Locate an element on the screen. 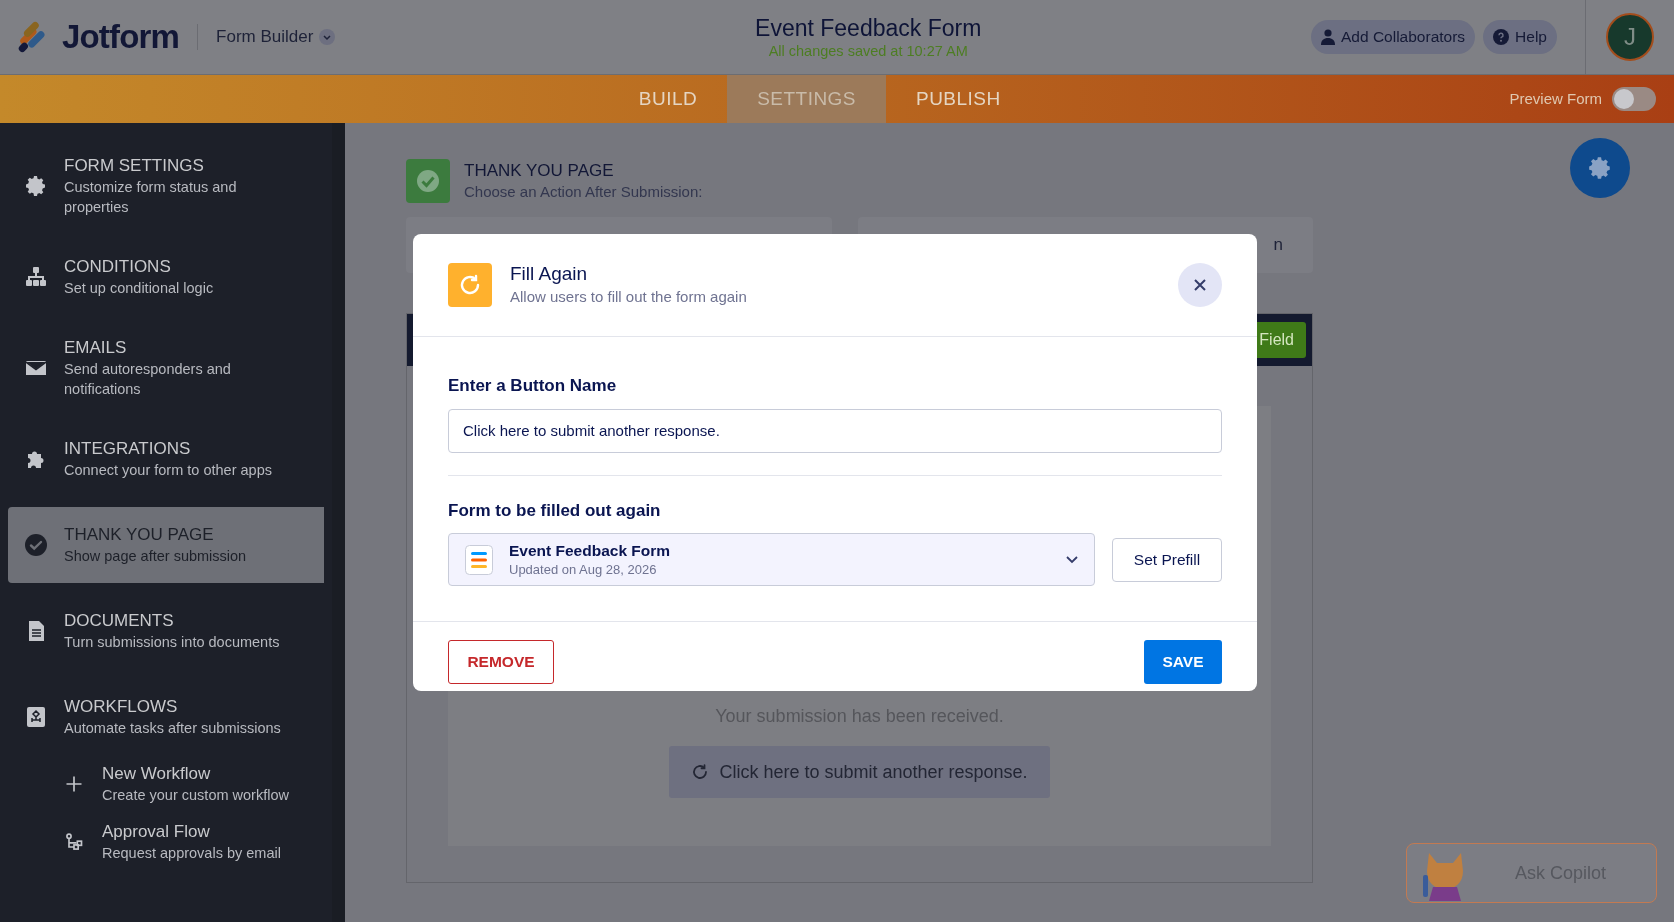 This screenshot has width=1674, height=922. check-square-icon is located at coordinates (428, 181).